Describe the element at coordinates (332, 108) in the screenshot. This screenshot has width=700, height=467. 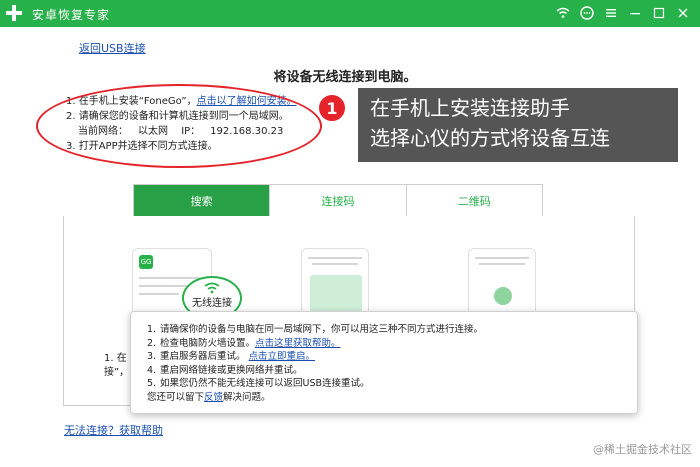
I see `annotation-number-badge: 1` at that location.